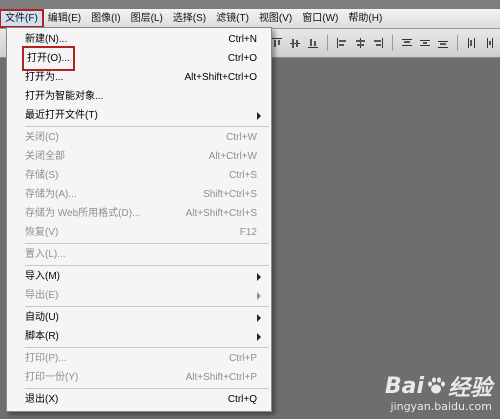 Image resolution: width=500 pixels, height=419 pixels. I want to click on menu-item-save: 存储(S) Ctrl+S, so click(141, 175).